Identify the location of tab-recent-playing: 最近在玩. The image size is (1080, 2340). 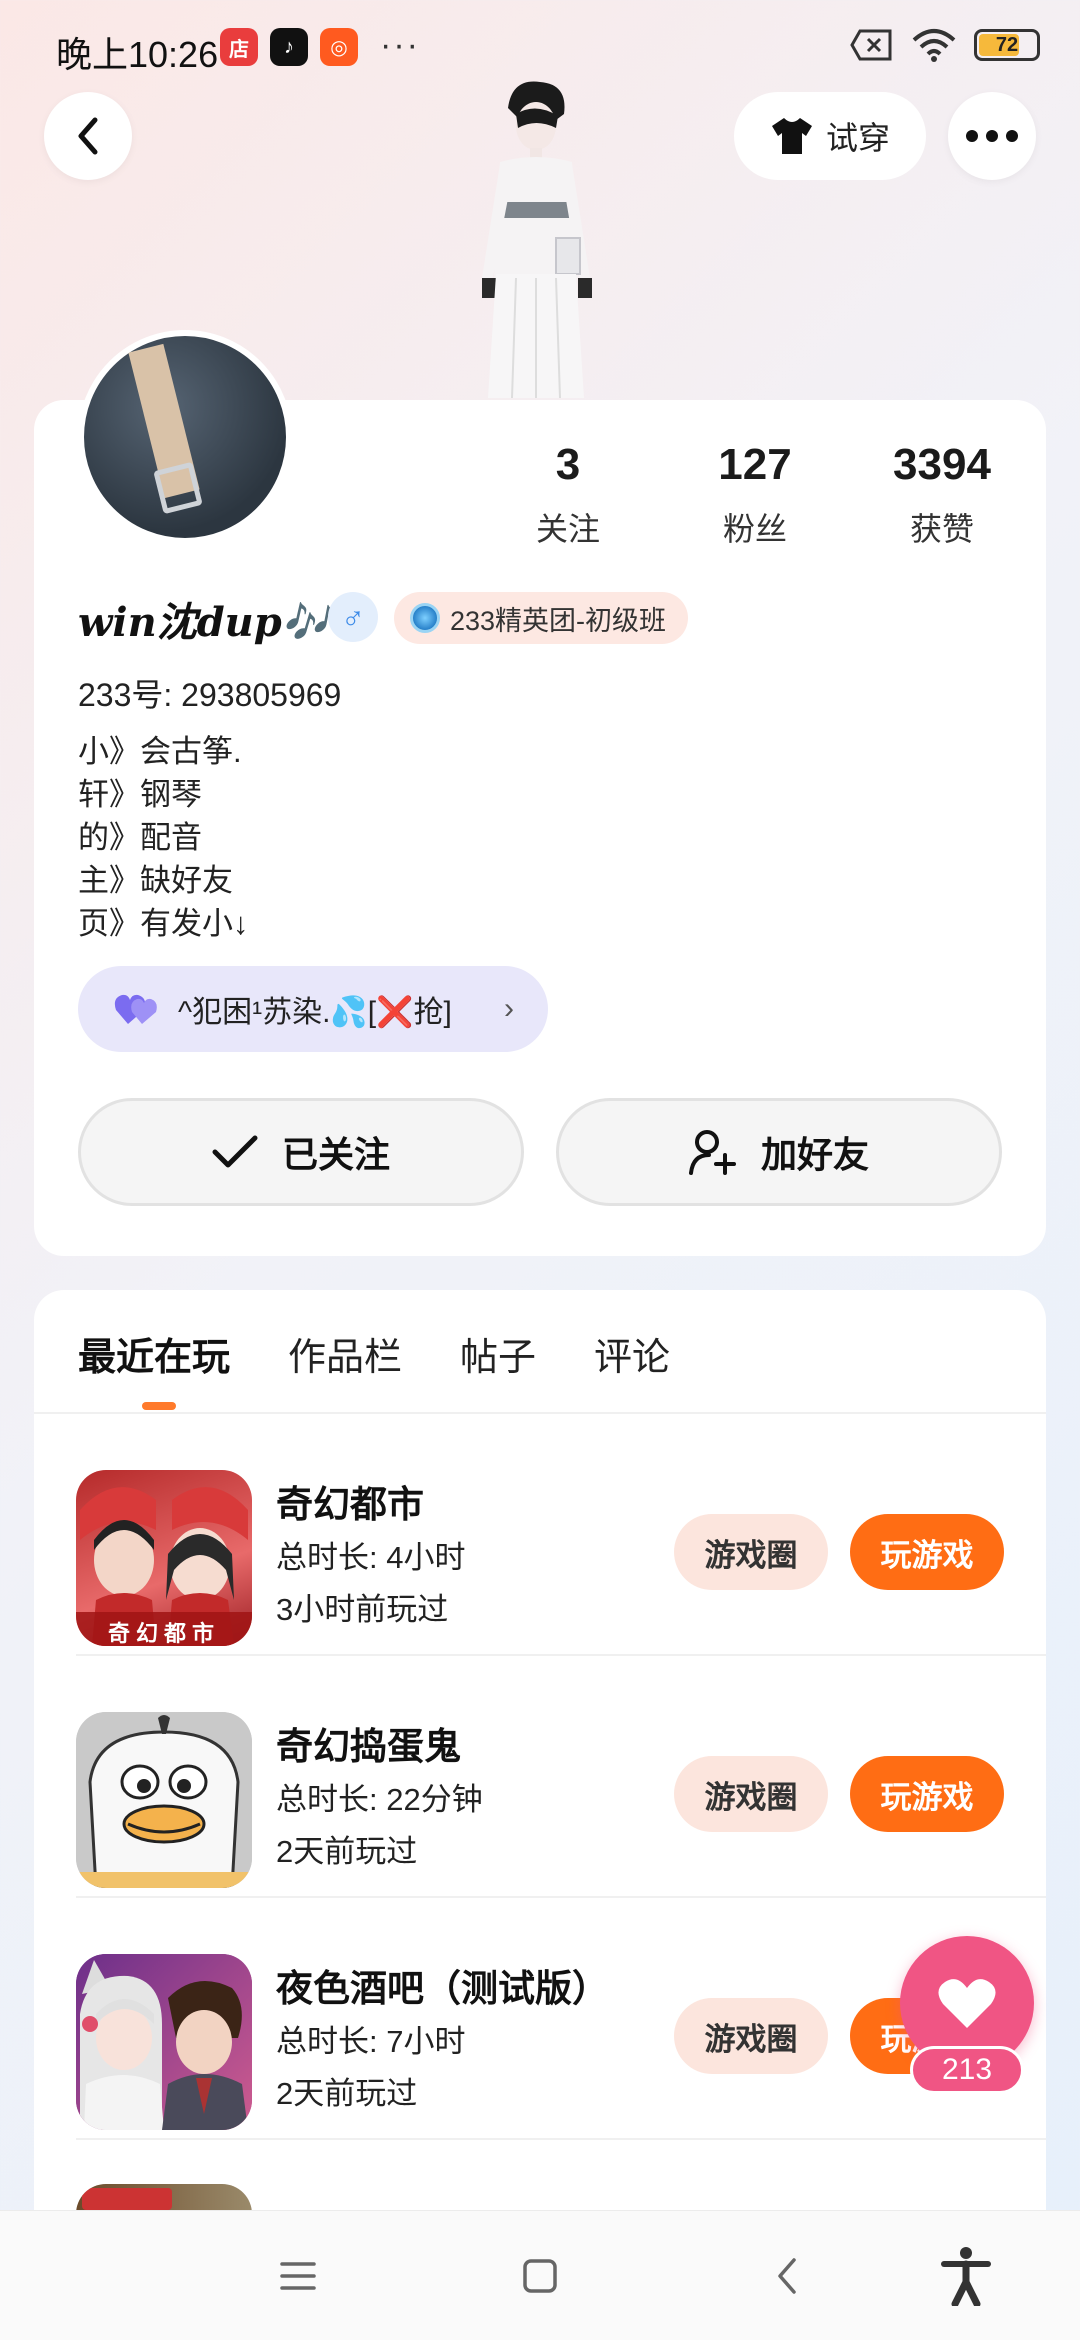
(154, 1353).